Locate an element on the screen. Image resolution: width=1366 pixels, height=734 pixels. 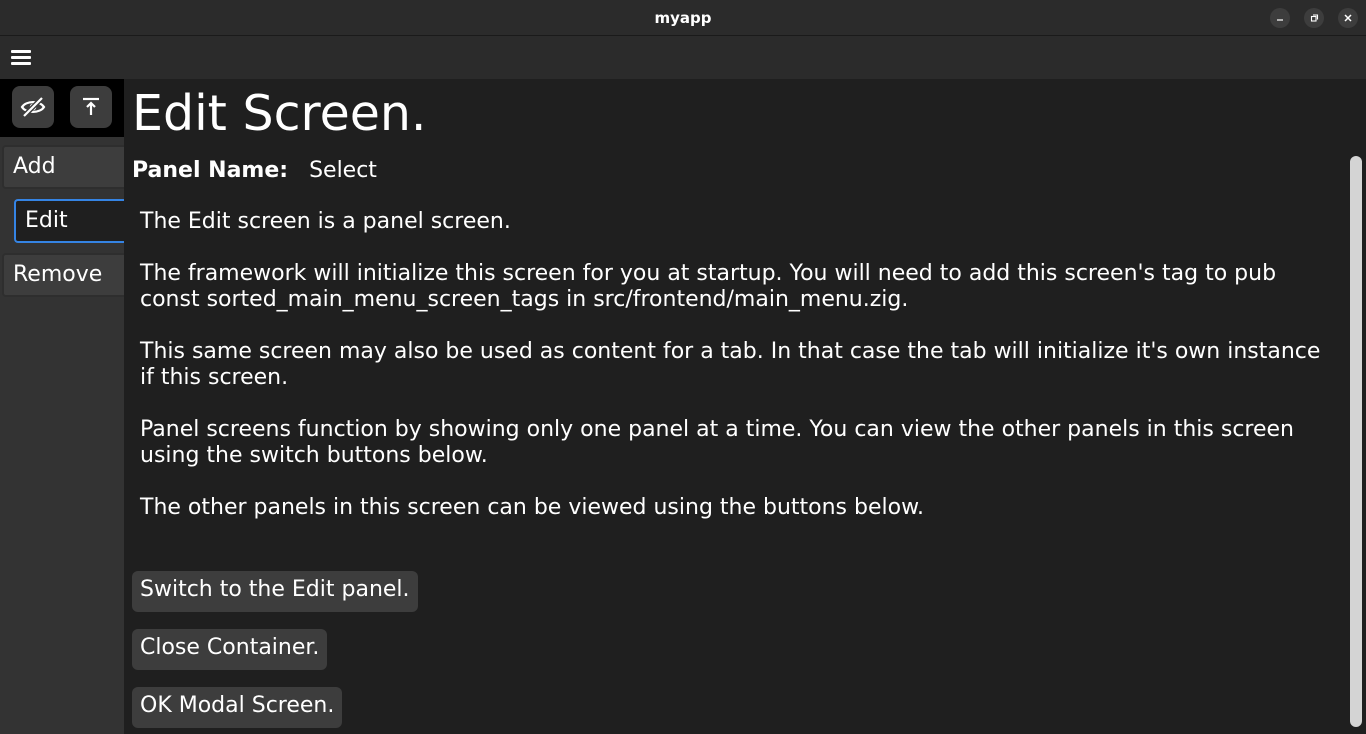
panel-name-value: Select is located at coordinates (343, 170).